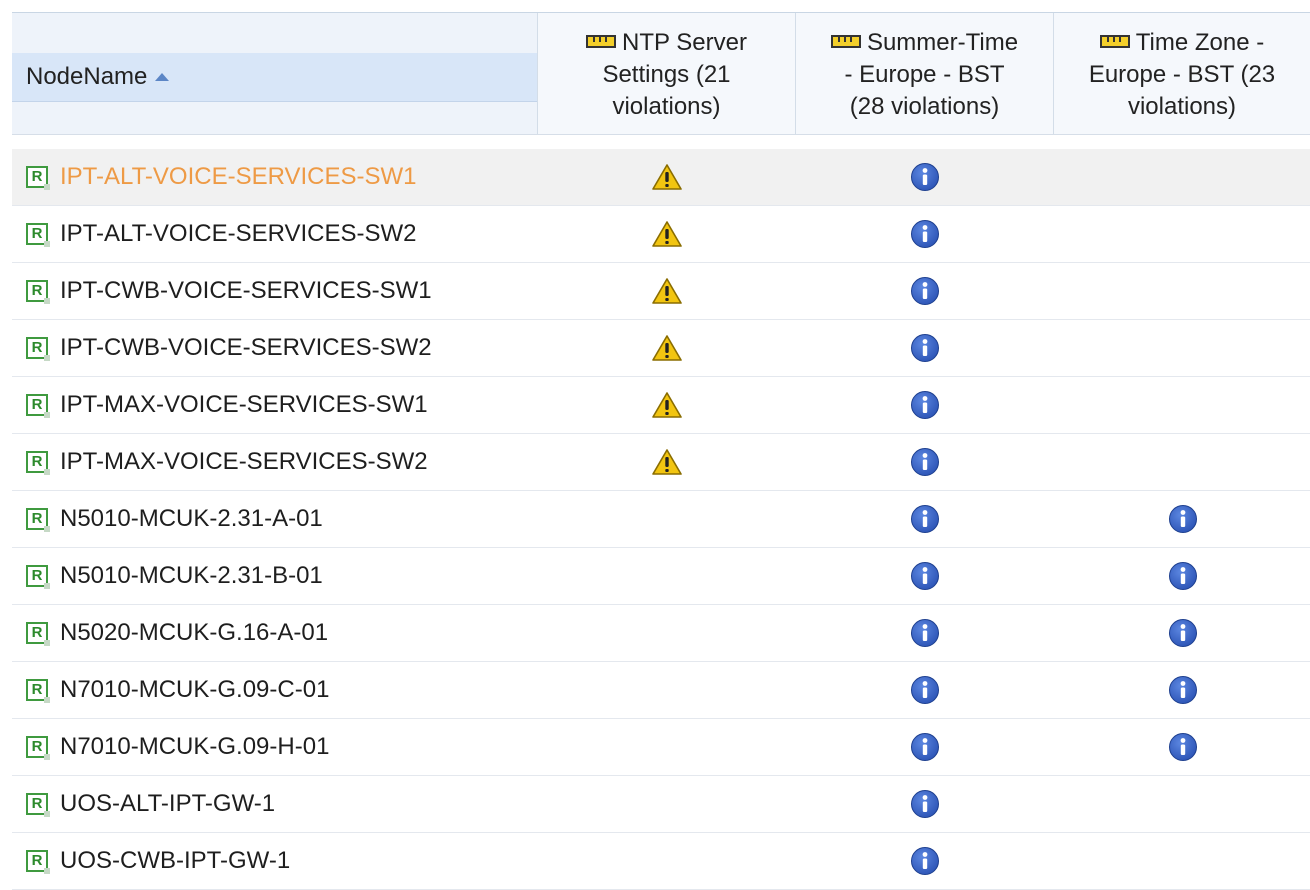 The height and width of the screenshot is (890, 1310). I want to click on node-cell: R IPT-ALT-VOICE-SERVICES-SW2, so click(275, 234).